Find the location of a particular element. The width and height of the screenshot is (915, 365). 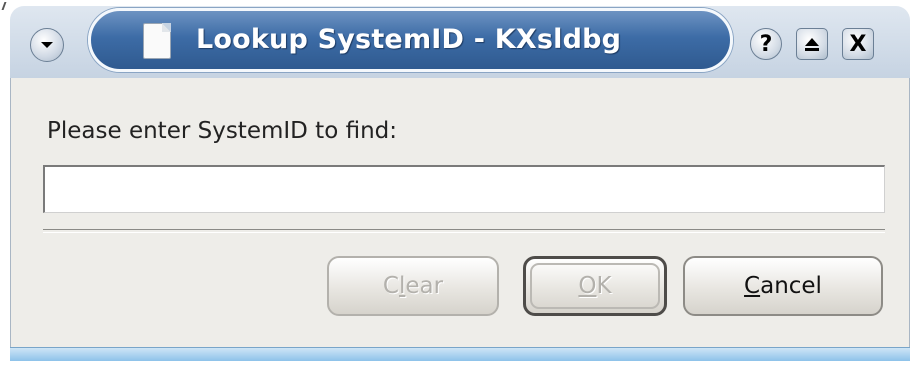

clear-button-label: Clear is located at coordinates (413, 286).